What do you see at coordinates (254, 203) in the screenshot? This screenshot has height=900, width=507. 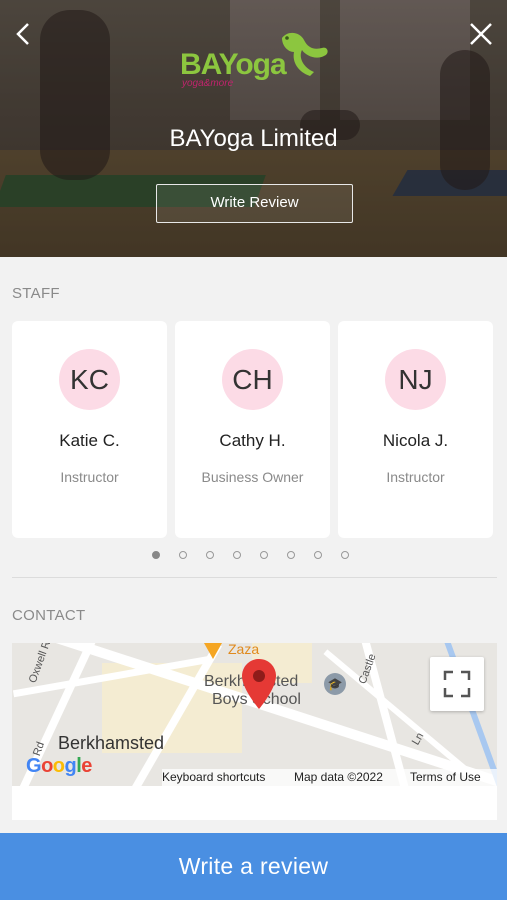 I see `write-review-button: Write Review` at bounding box center [254, 203].